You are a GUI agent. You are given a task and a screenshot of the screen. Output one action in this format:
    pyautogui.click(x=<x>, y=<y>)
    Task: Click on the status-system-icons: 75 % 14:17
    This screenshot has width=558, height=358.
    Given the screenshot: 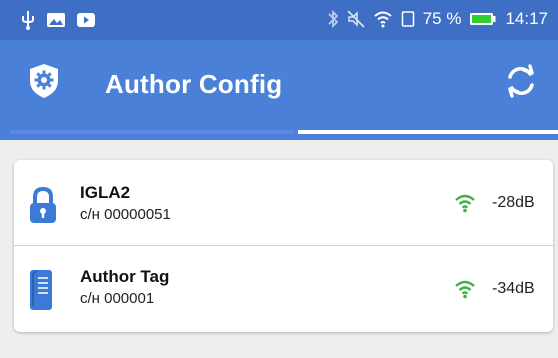 What is the action you would take?
    pyautogui.click(x=437, y=19)
    